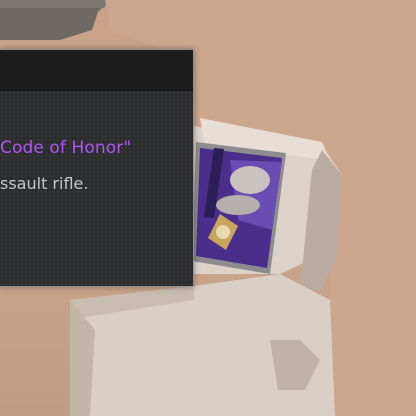 This screenshot has height=416, width=416. Describe the element at coordinates (238, 205) in the screenshot. I see `banner-character-body` at that location.